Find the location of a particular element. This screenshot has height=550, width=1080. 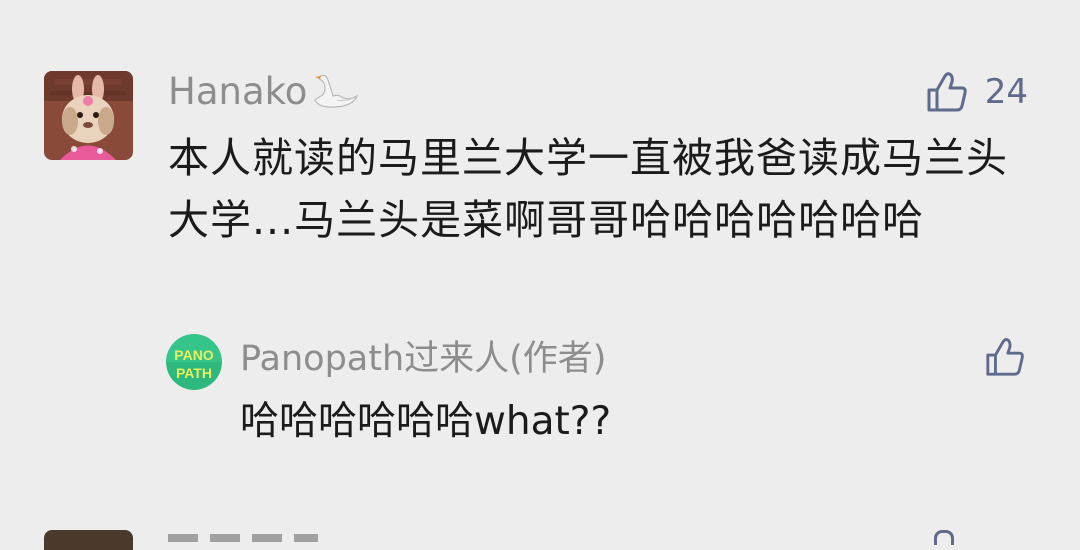

reply-like-button is located at coordinates (1005, 359).